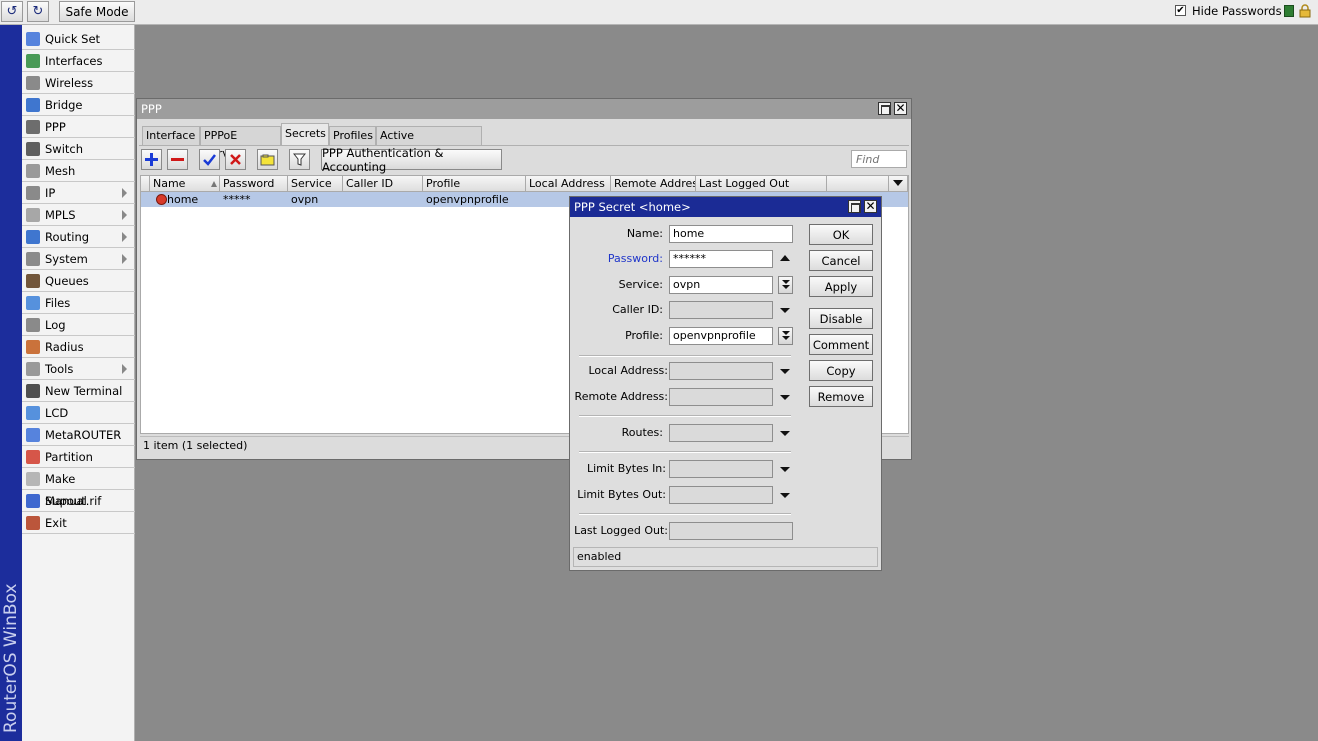 The height and width of the screenshot is (741, 1318). What do you see at coordinates (635, 258) in the screenshot?
I see `password-label: Password:` at bounding box center [635, 258].